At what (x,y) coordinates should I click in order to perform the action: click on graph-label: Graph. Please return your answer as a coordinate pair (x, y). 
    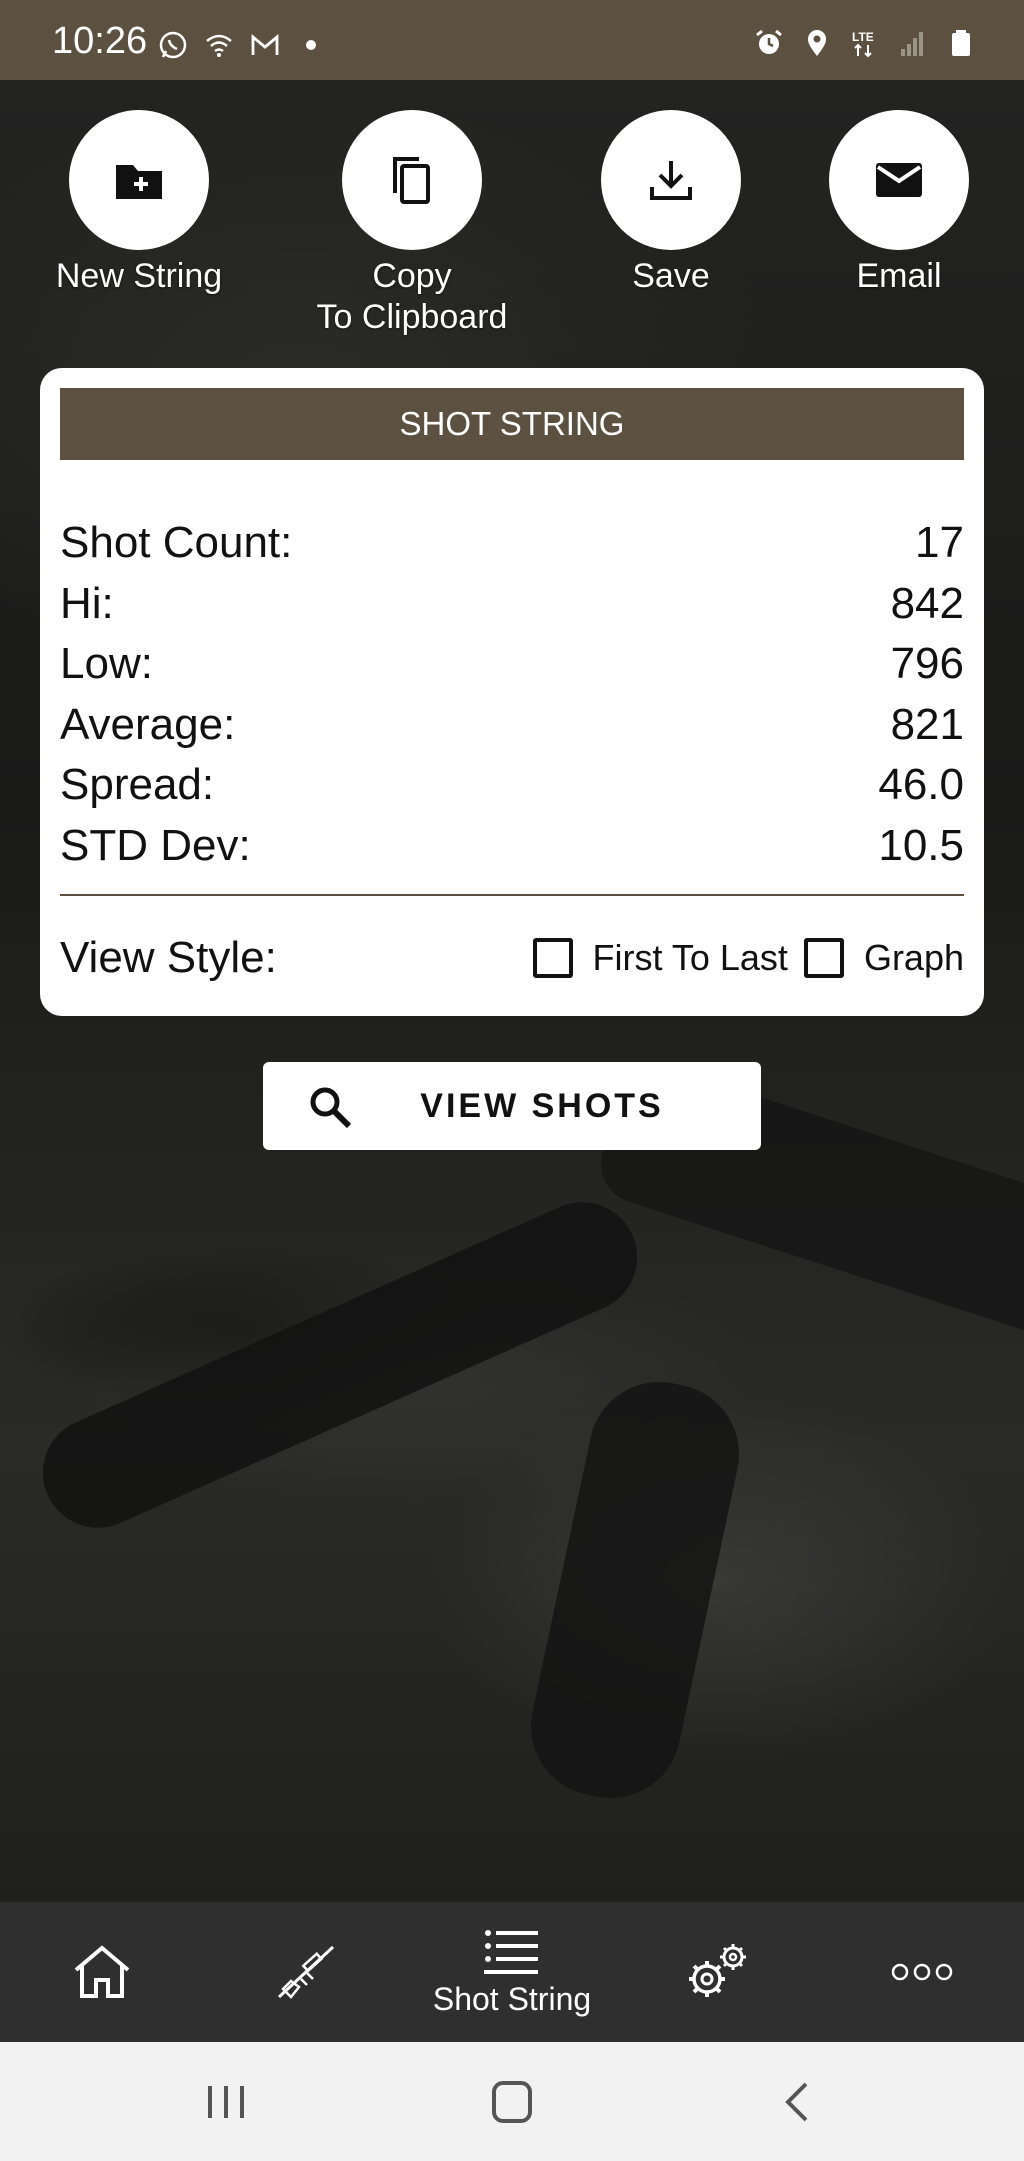
    Looking at the image, I should click on (914, 958).